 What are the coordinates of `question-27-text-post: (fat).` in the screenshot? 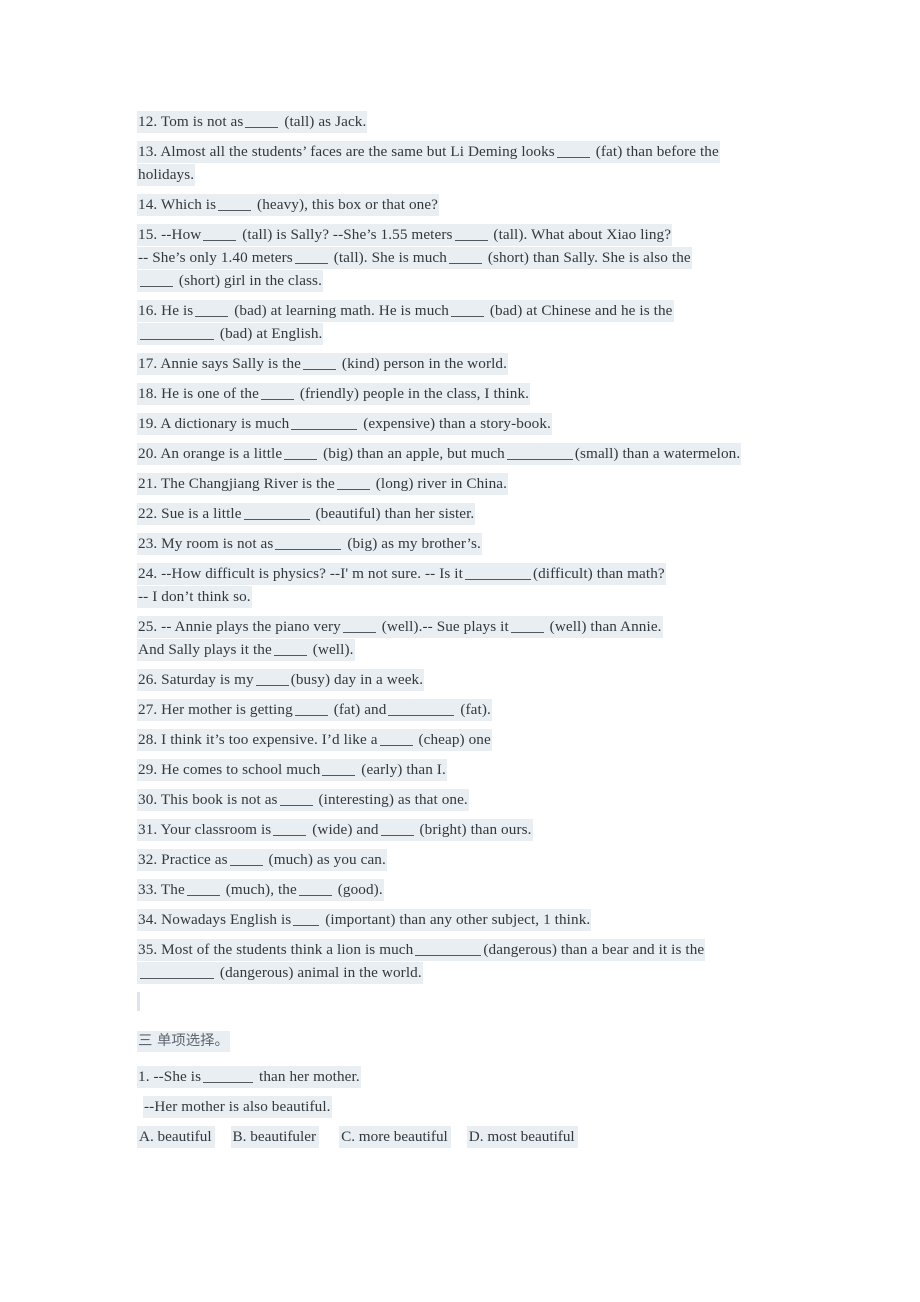 It's located at (475, 709).